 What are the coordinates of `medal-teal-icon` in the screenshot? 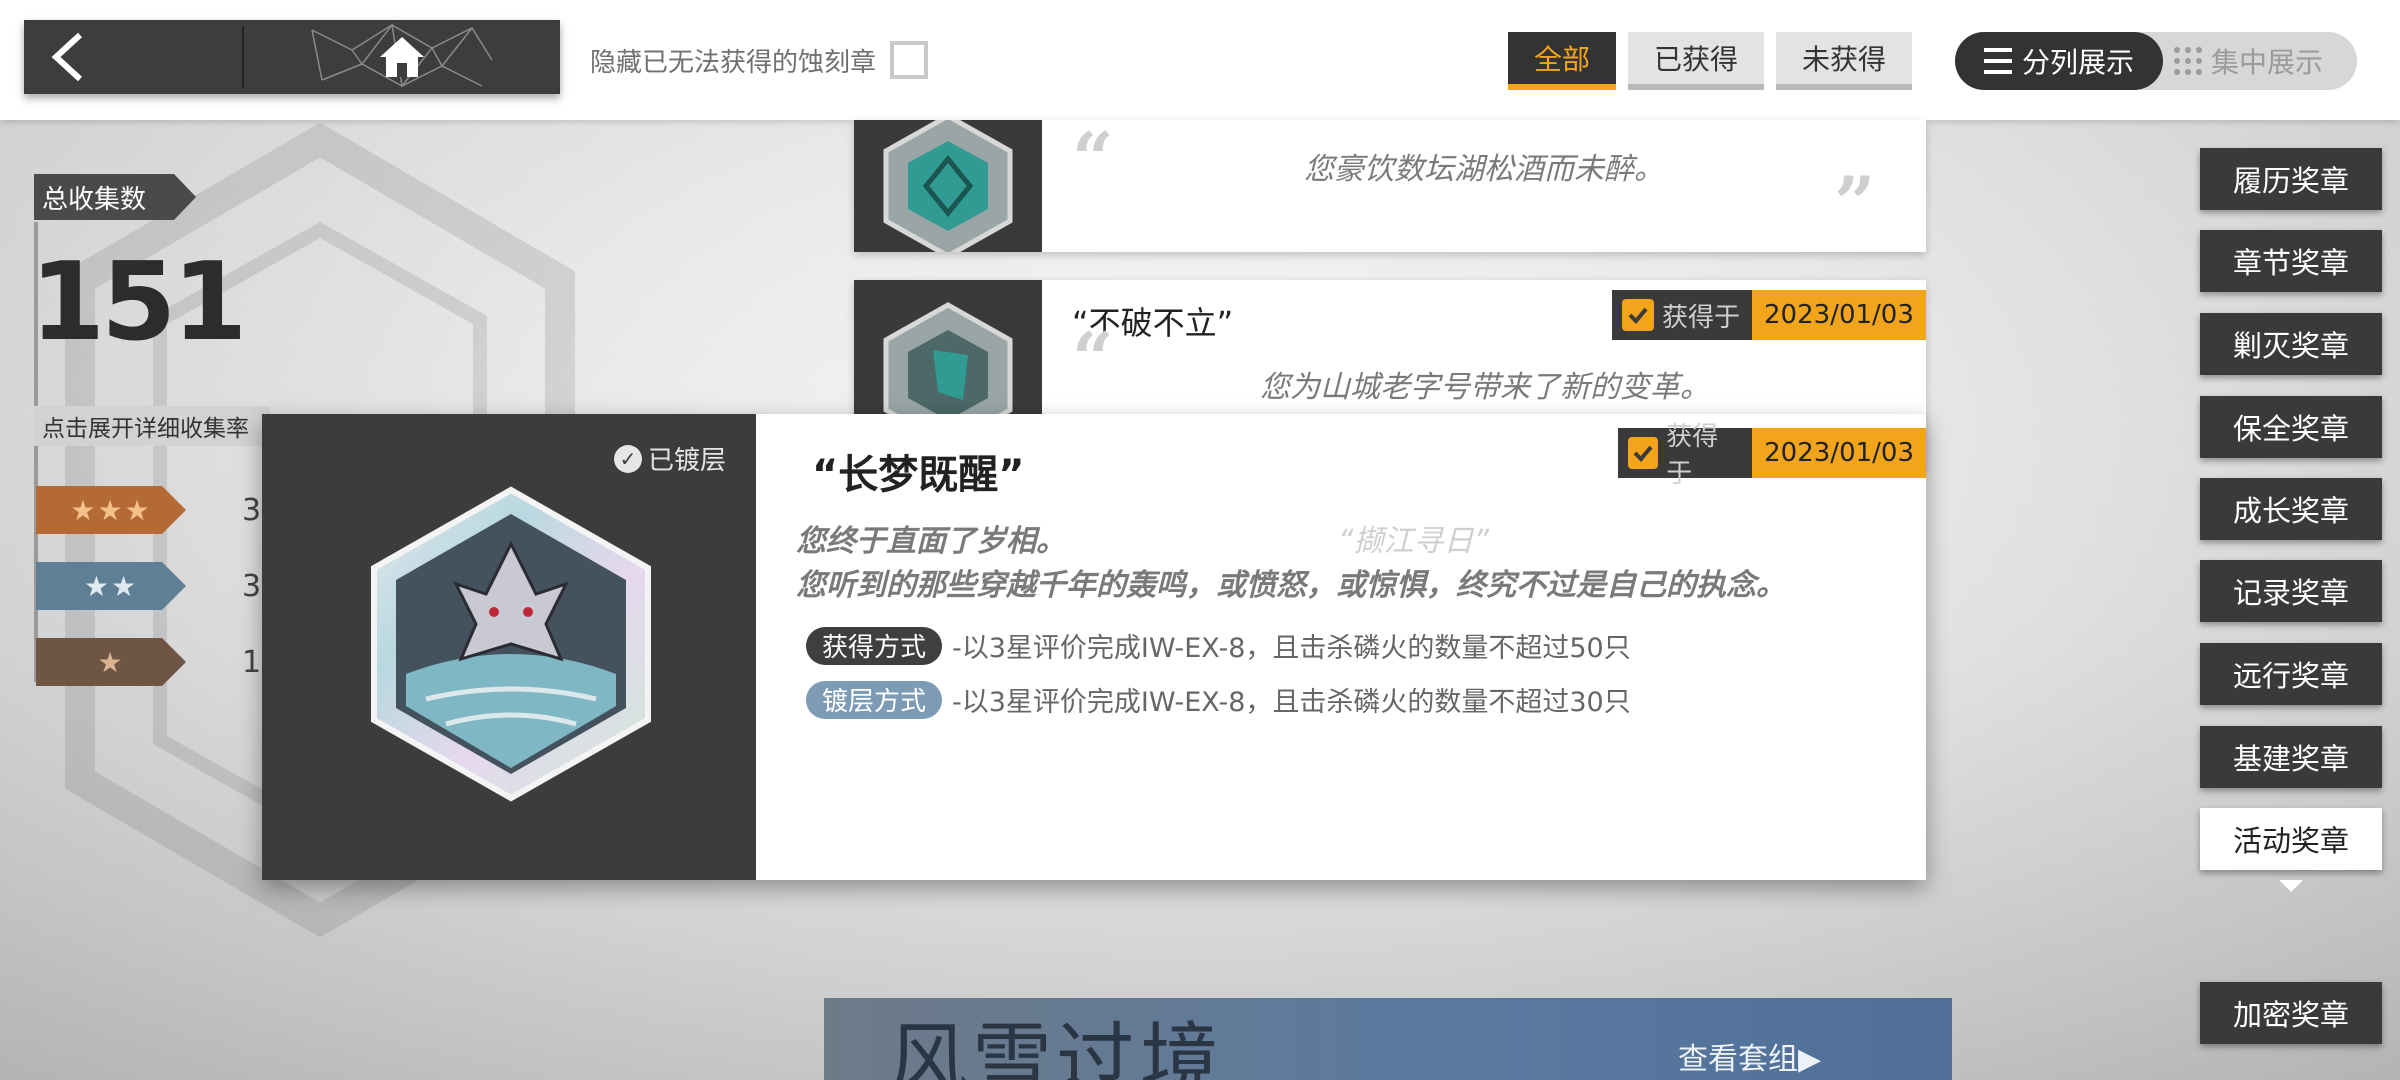 It's located at (948, 186).